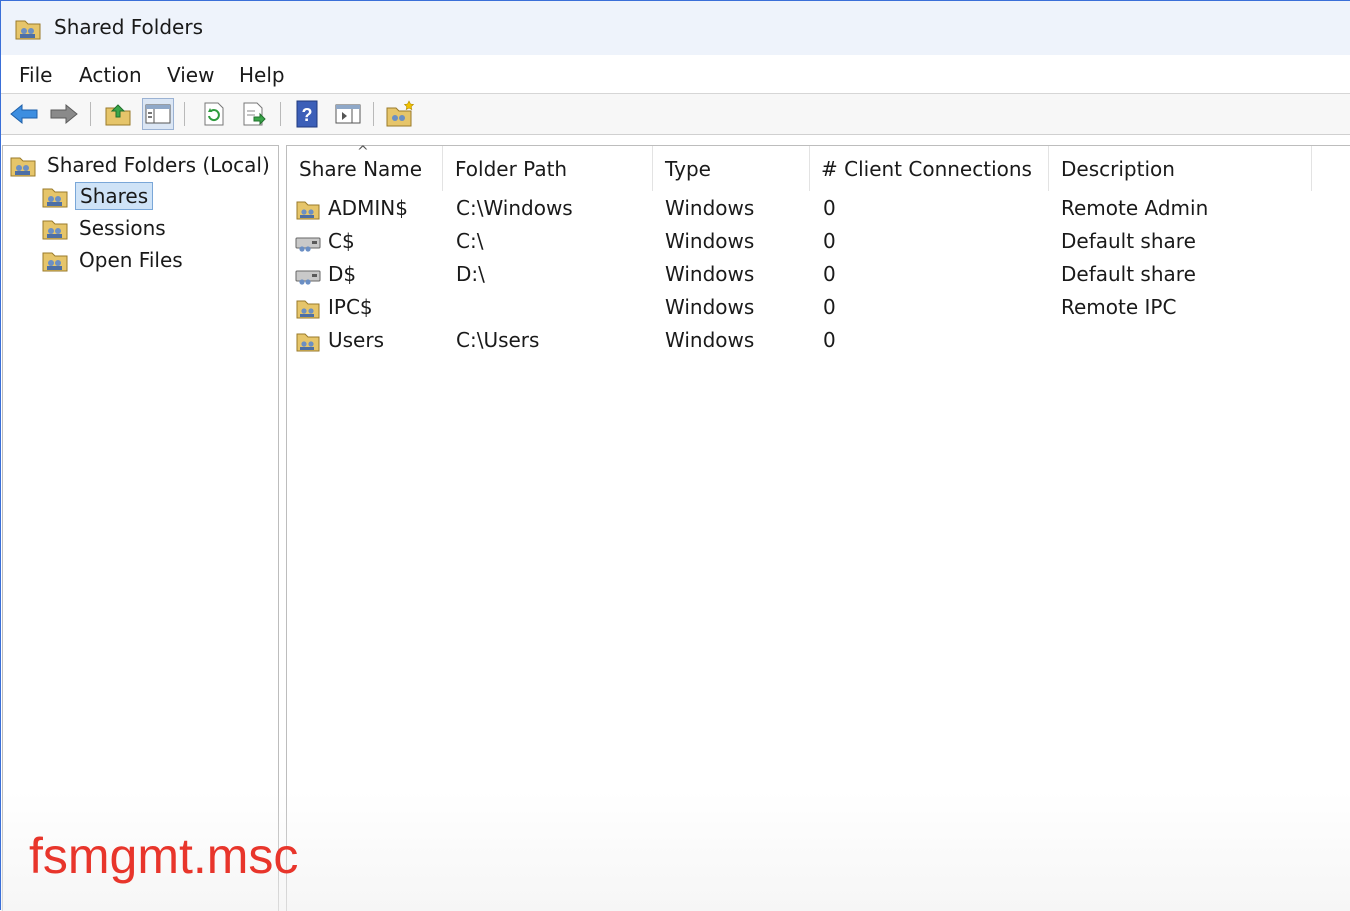  Describe the element at coordinates (350, 307) in the screenshot. I see `cell-share-name: IPC$` at that location.